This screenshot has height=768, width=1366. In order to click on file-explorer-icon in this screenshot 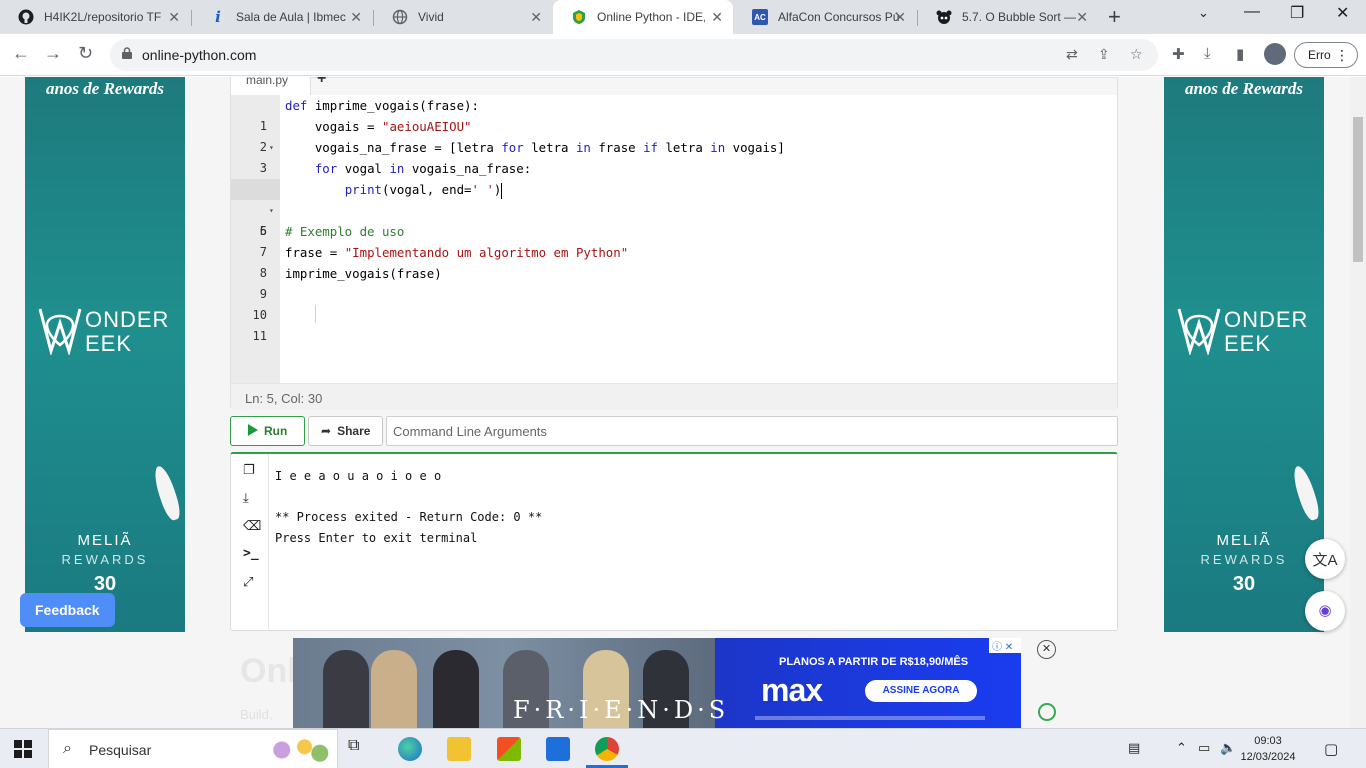, I will do `click(459, 749)`.